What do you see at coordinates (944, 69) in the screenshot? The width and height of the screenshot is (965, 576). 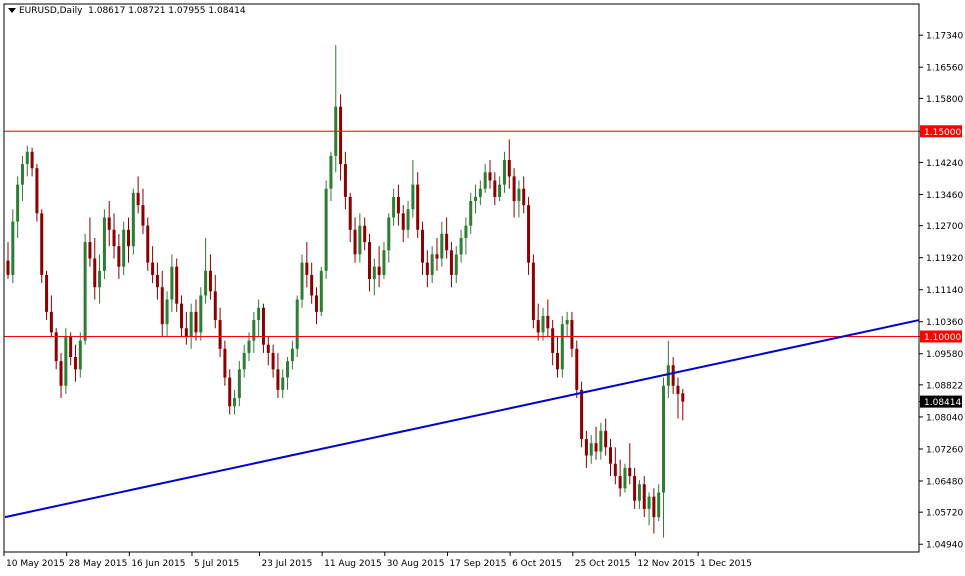 I see `y-tick-label: 1.16560` at bounding box center [944, 69].